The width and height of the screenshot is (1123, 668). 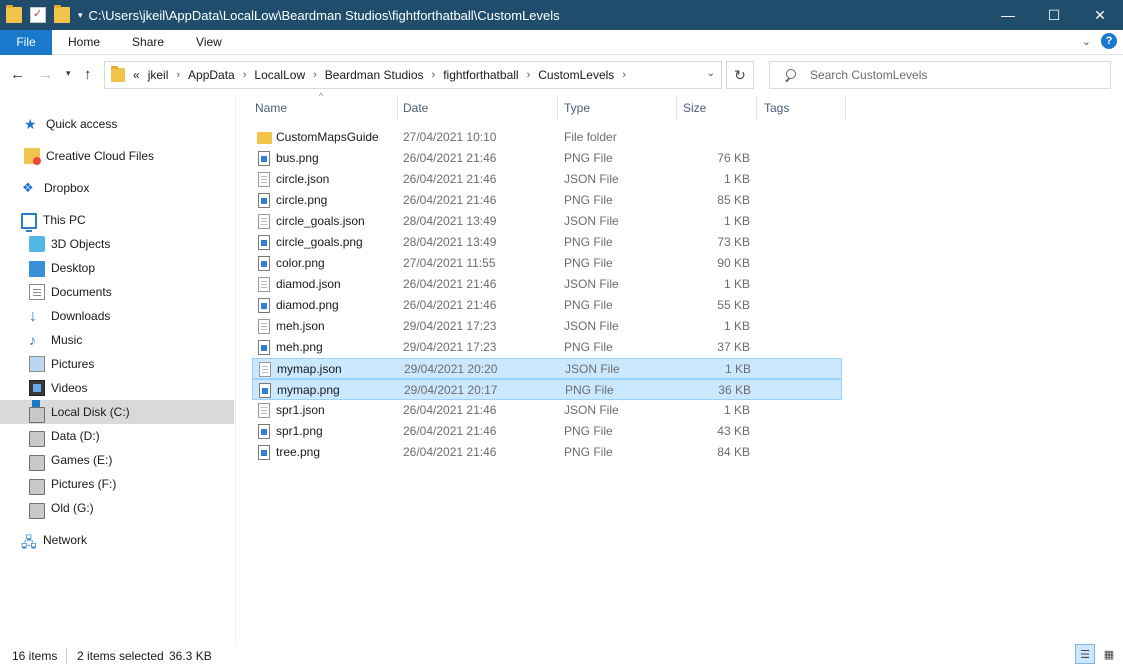 I want to click on breadcrumb-customlevels: CustomLevels, so click(x=576, y=75).